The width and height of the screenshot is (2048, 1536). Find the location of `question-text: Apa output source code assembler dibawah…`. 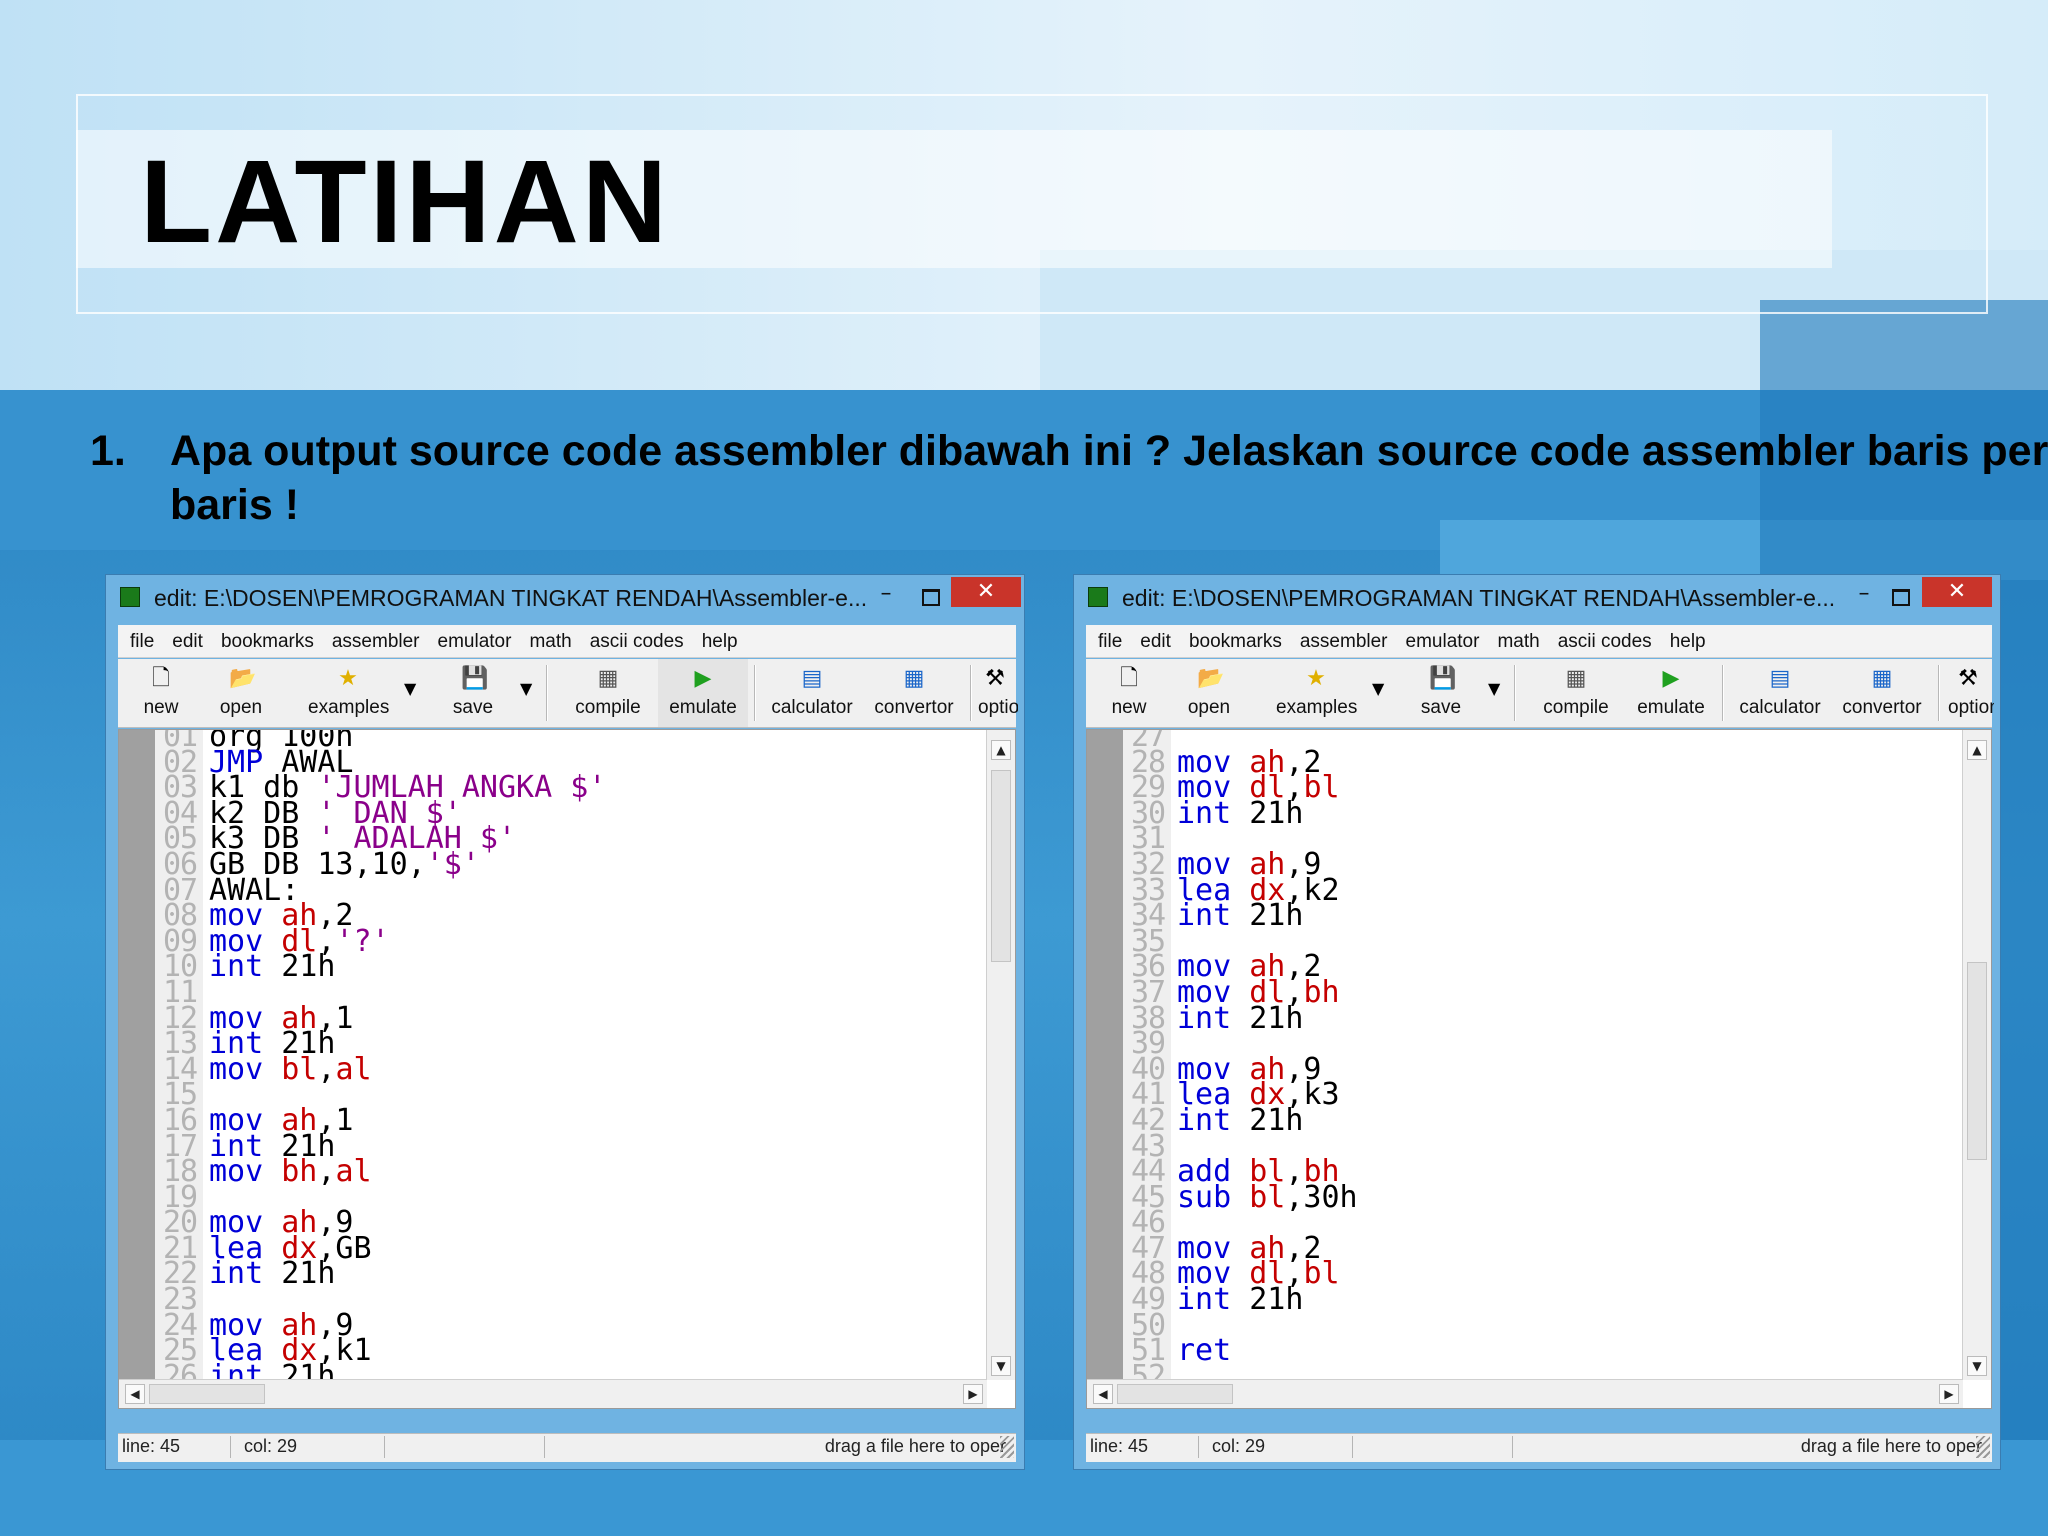

question-text: Apa output source code assembler dibawah… is located at coordinates (1109, 478).